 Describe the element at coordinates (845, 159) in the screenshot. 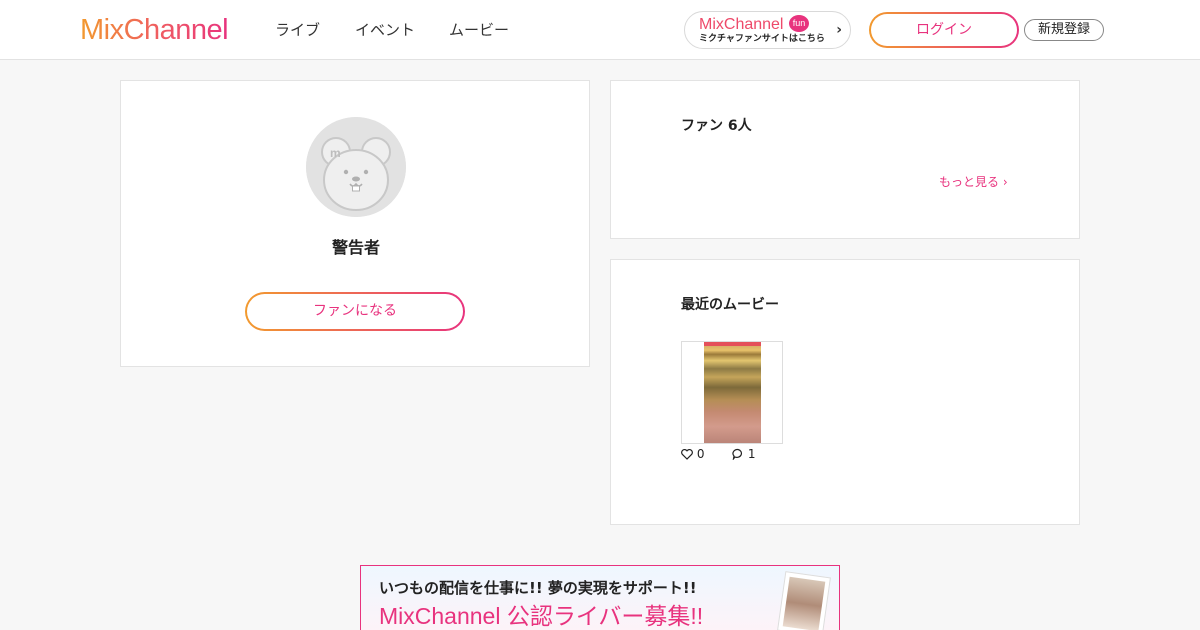

I see `fans-card: ファン 6人 もっと見る ›` at that location.